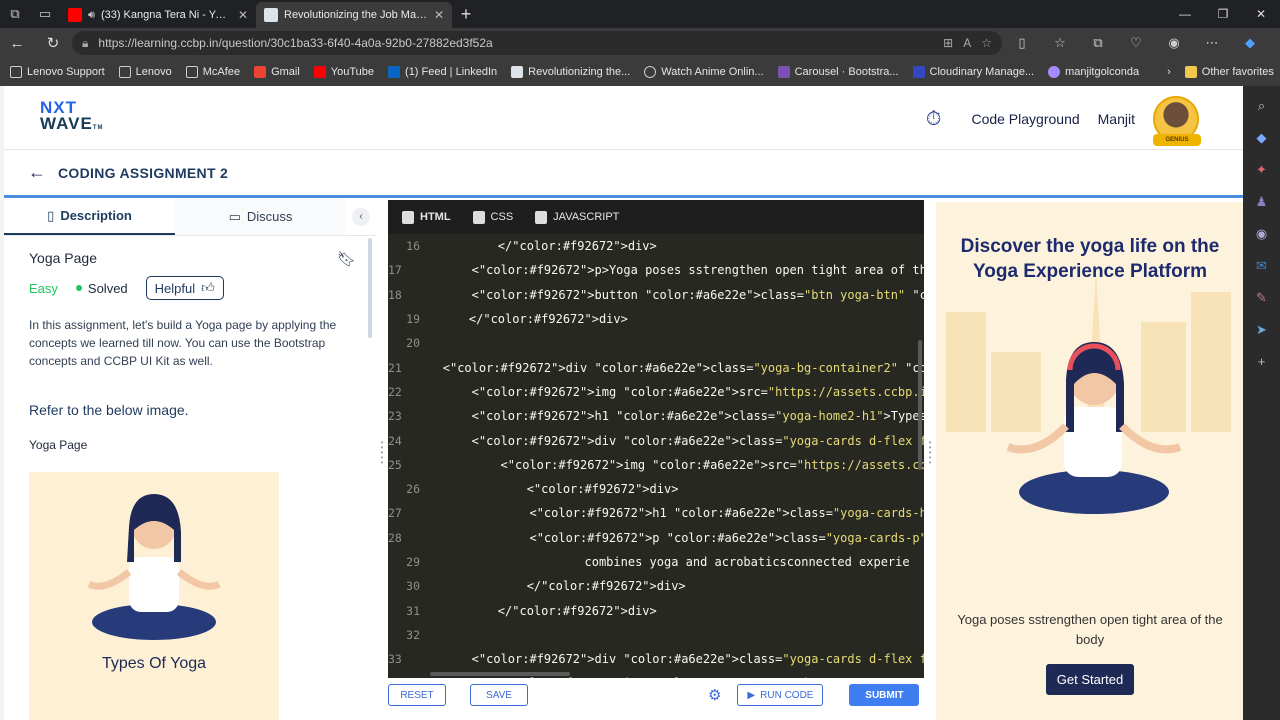 The image size is (1280, 720). I want to click on code-line: 31 </"color:#f92672">div>, so click(656, 610).